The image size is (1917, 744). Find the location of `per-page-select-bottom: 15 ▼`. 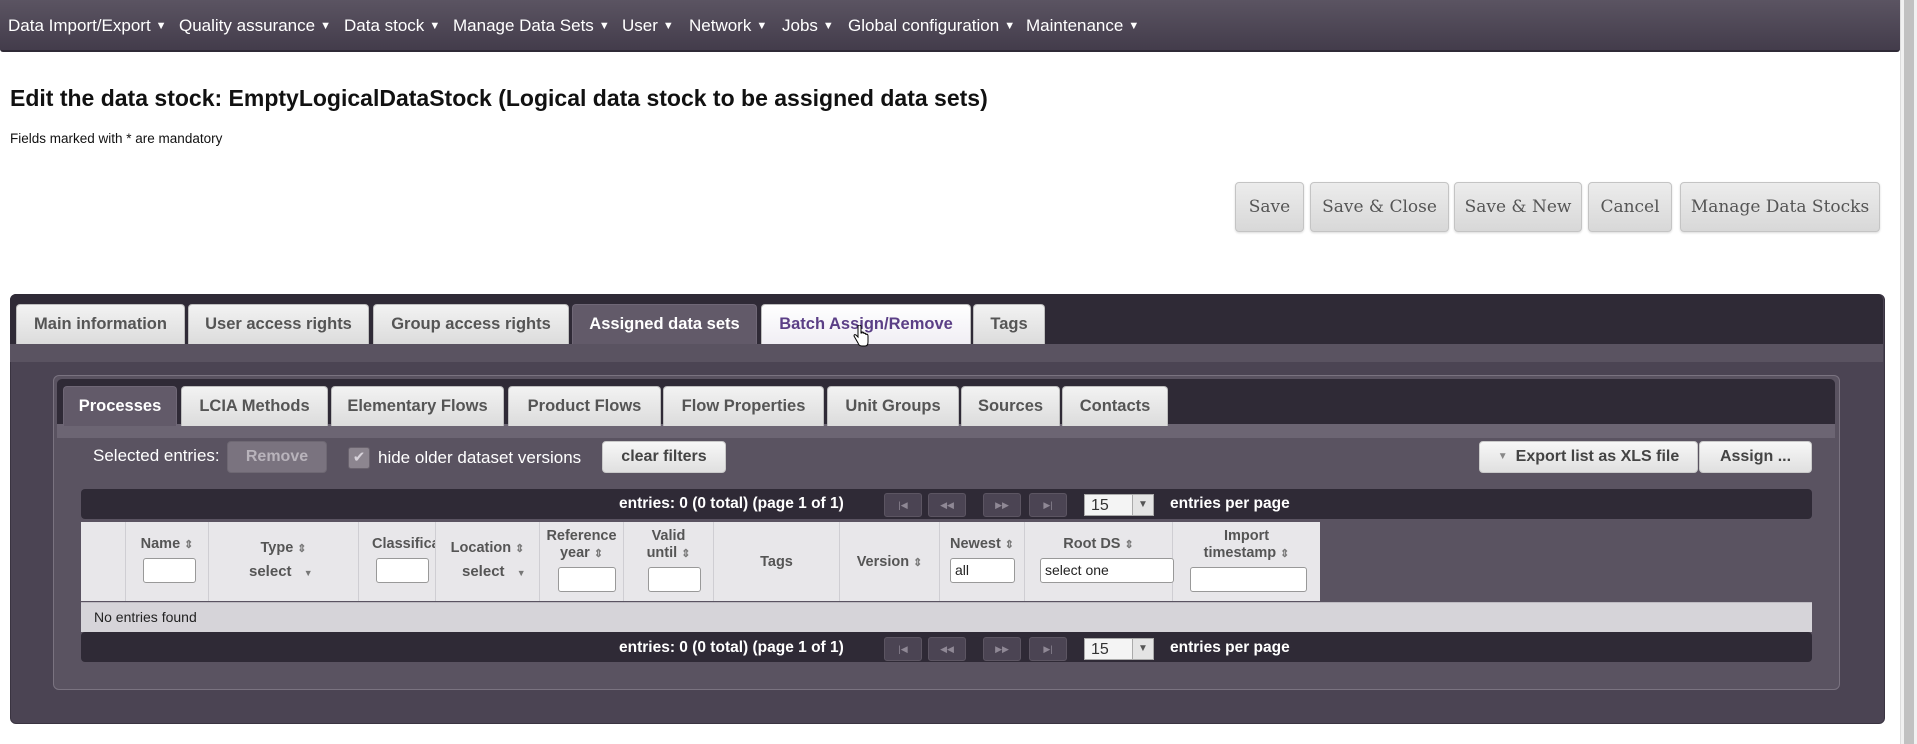

per-page-select-bottom: 15 ▼ is located at coordinates (1119, 649).